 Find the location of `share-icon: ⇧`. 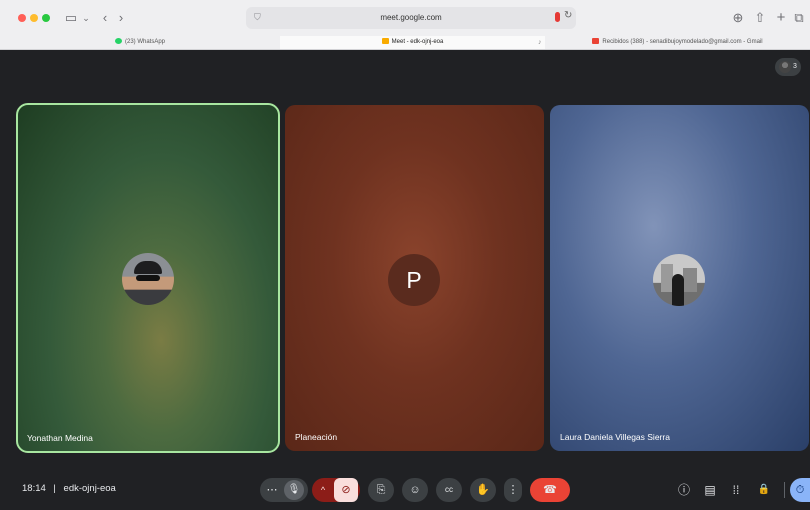

share-icon: ⇧ is located at coordinates (760, 18).